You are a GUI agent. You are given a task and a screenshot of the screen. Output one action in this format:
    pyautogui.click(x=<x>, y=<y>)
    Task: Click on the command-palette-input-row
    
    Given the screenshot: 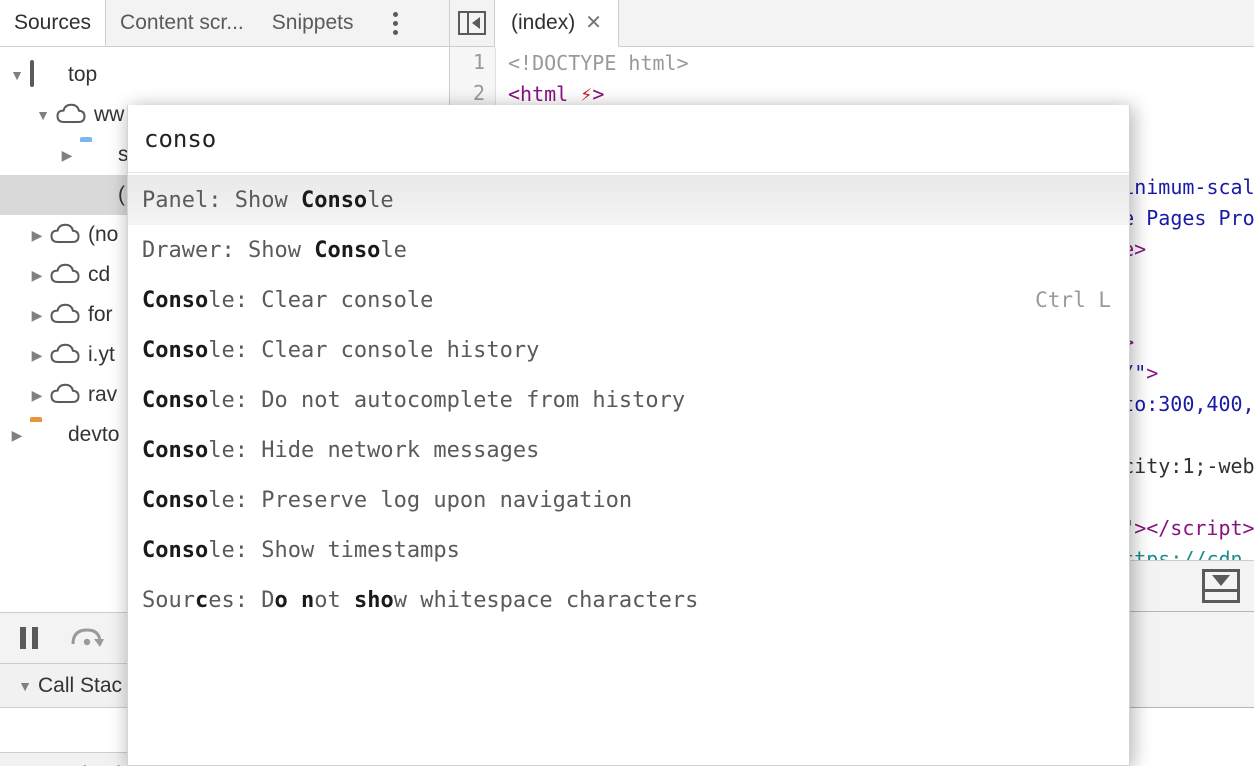 What is the action you would take?
    pyautogui.click(x=628, y=139)
    